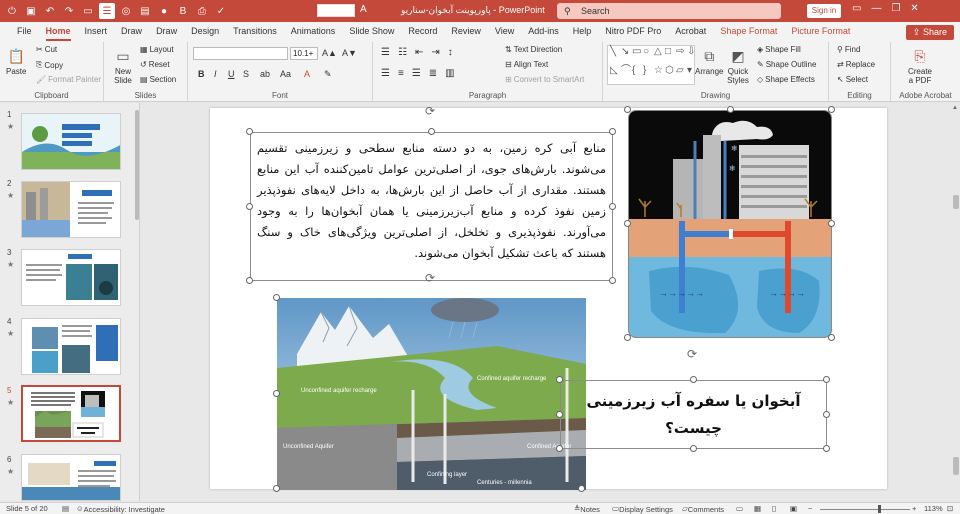  Describe the element at coordinates (418, 73) in the screenshot. I see `align-buttons: ☰ ≡ ☰ ≣ ▥` at that location.